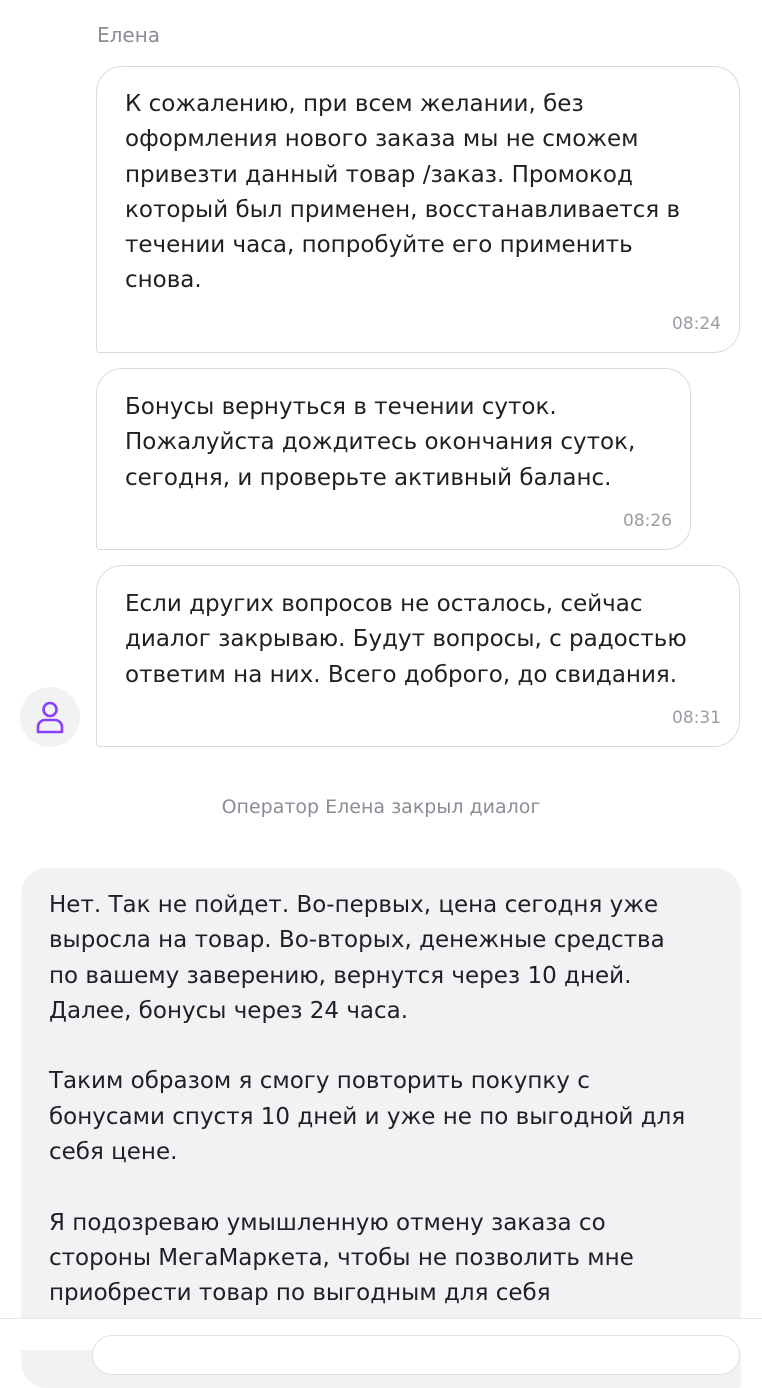 Image resolution: width=762 pixels, height=1388 pixels. I want to click on user-icon, so click(50, 717).